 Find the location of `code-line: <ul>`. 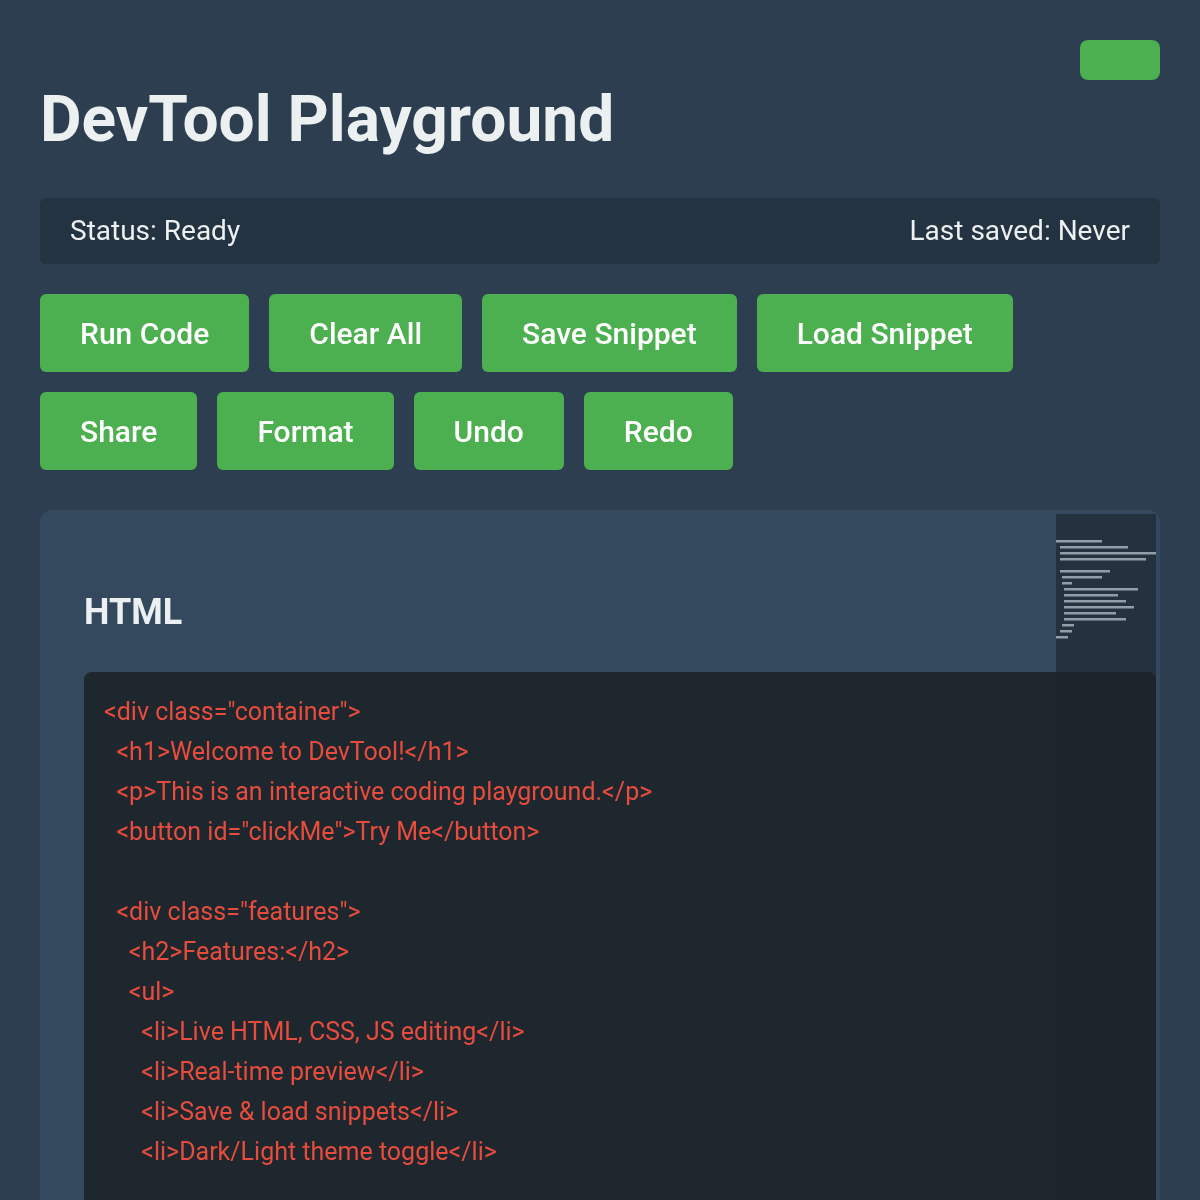

code-line: <ul> is located at coordinates (151, 992).